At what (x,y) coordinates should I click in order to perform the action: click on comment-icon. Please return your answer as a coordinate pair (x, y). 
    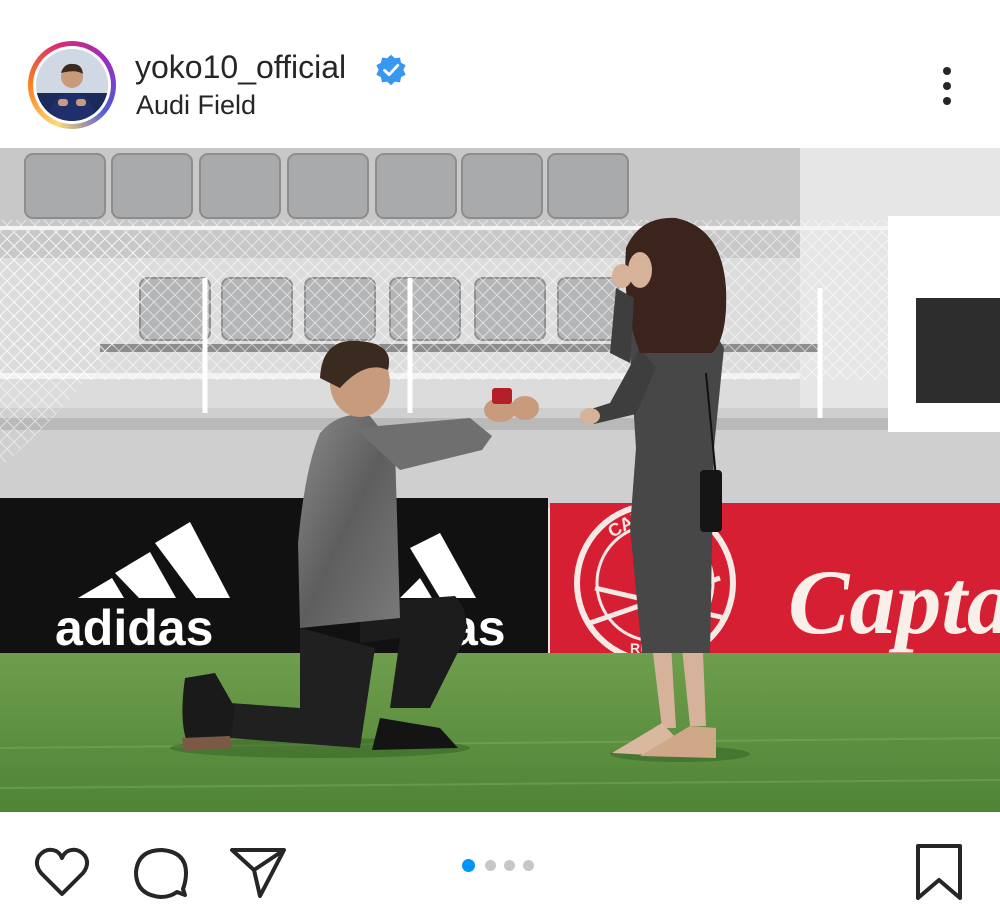
    Looking at the image, I should click on (160, 872).